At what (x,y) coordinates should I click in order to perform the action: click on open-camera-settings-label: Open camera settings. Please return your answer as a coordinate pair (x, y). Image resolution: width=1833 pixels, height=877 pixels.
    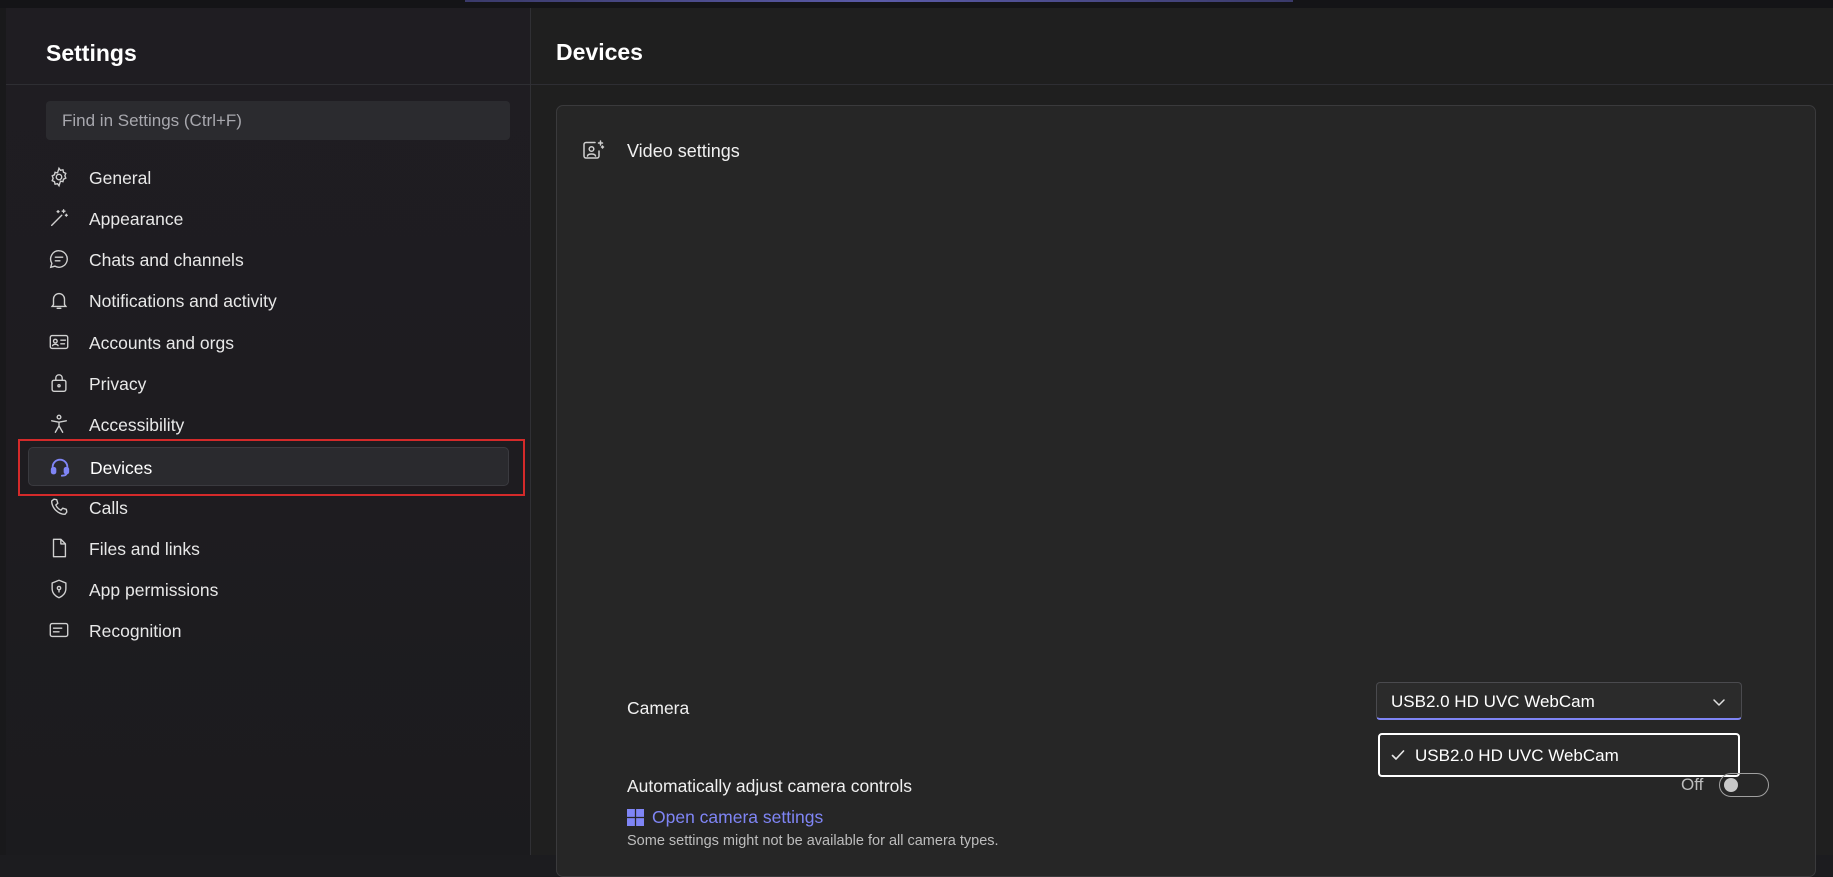
    Looking at the image, I should click on (738, 817).